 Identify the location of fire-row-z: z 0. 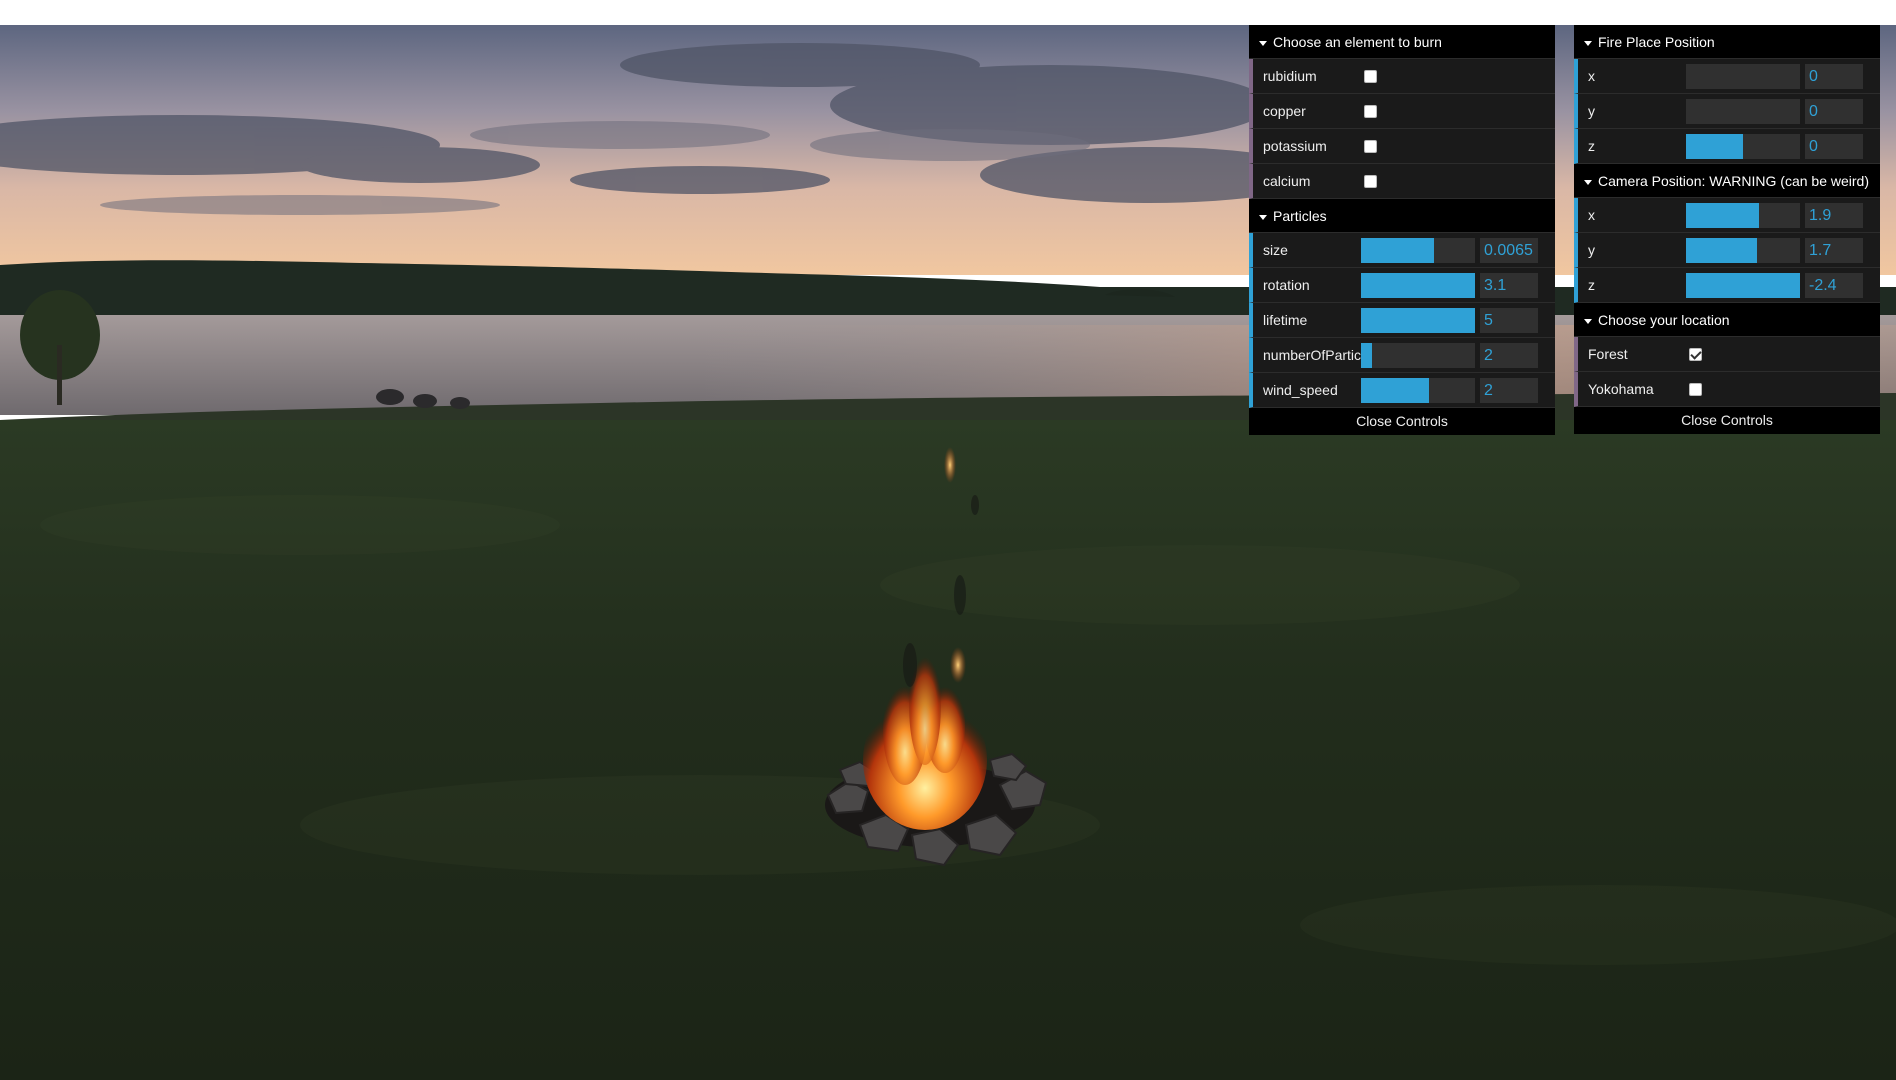
(1727, 146).